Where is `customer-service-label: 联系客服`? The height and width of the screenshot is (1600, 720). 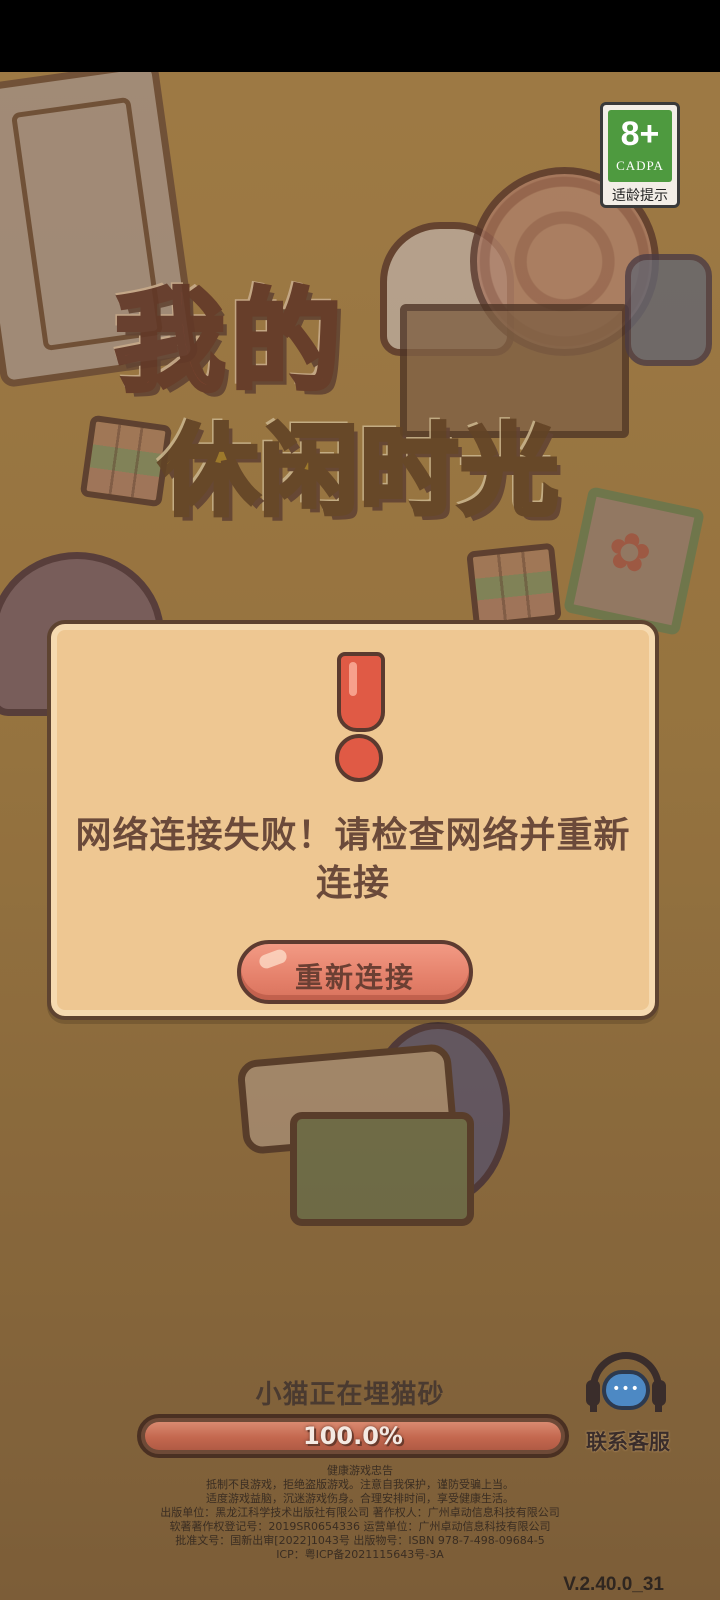
customer-service-label: 联系客服 is located at coordinates (628, 1442).